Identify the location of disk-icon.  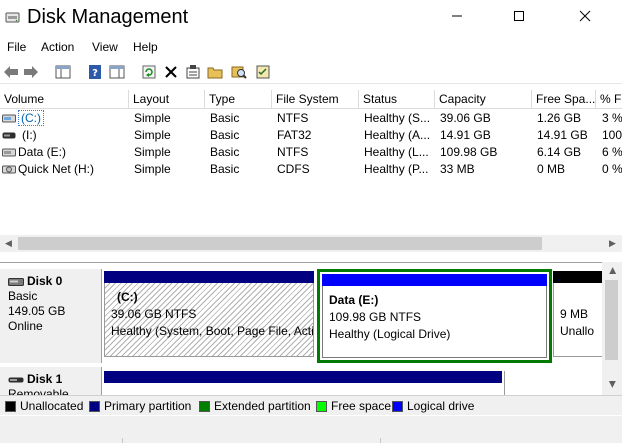
(16, 281).